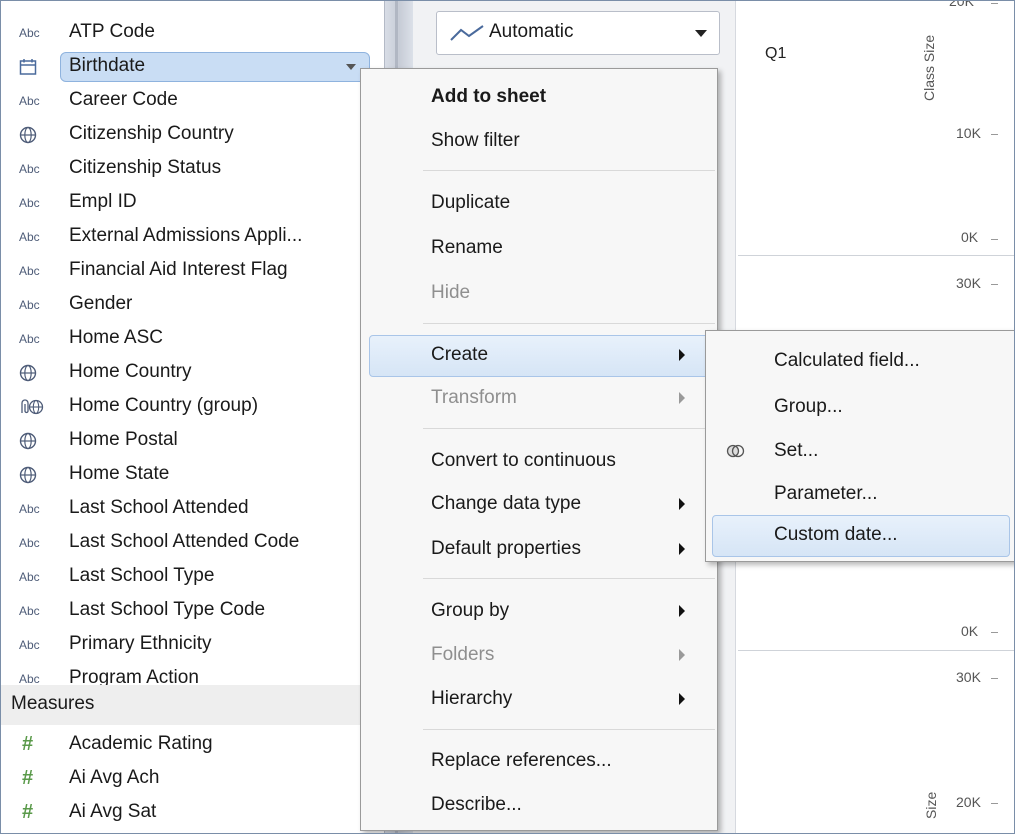 The image size is (1015, 834). What do you see at coordinates (167, 609) in the screenshot?
I see `field-label: Last School Type Code` at bounding box center [167, 609].